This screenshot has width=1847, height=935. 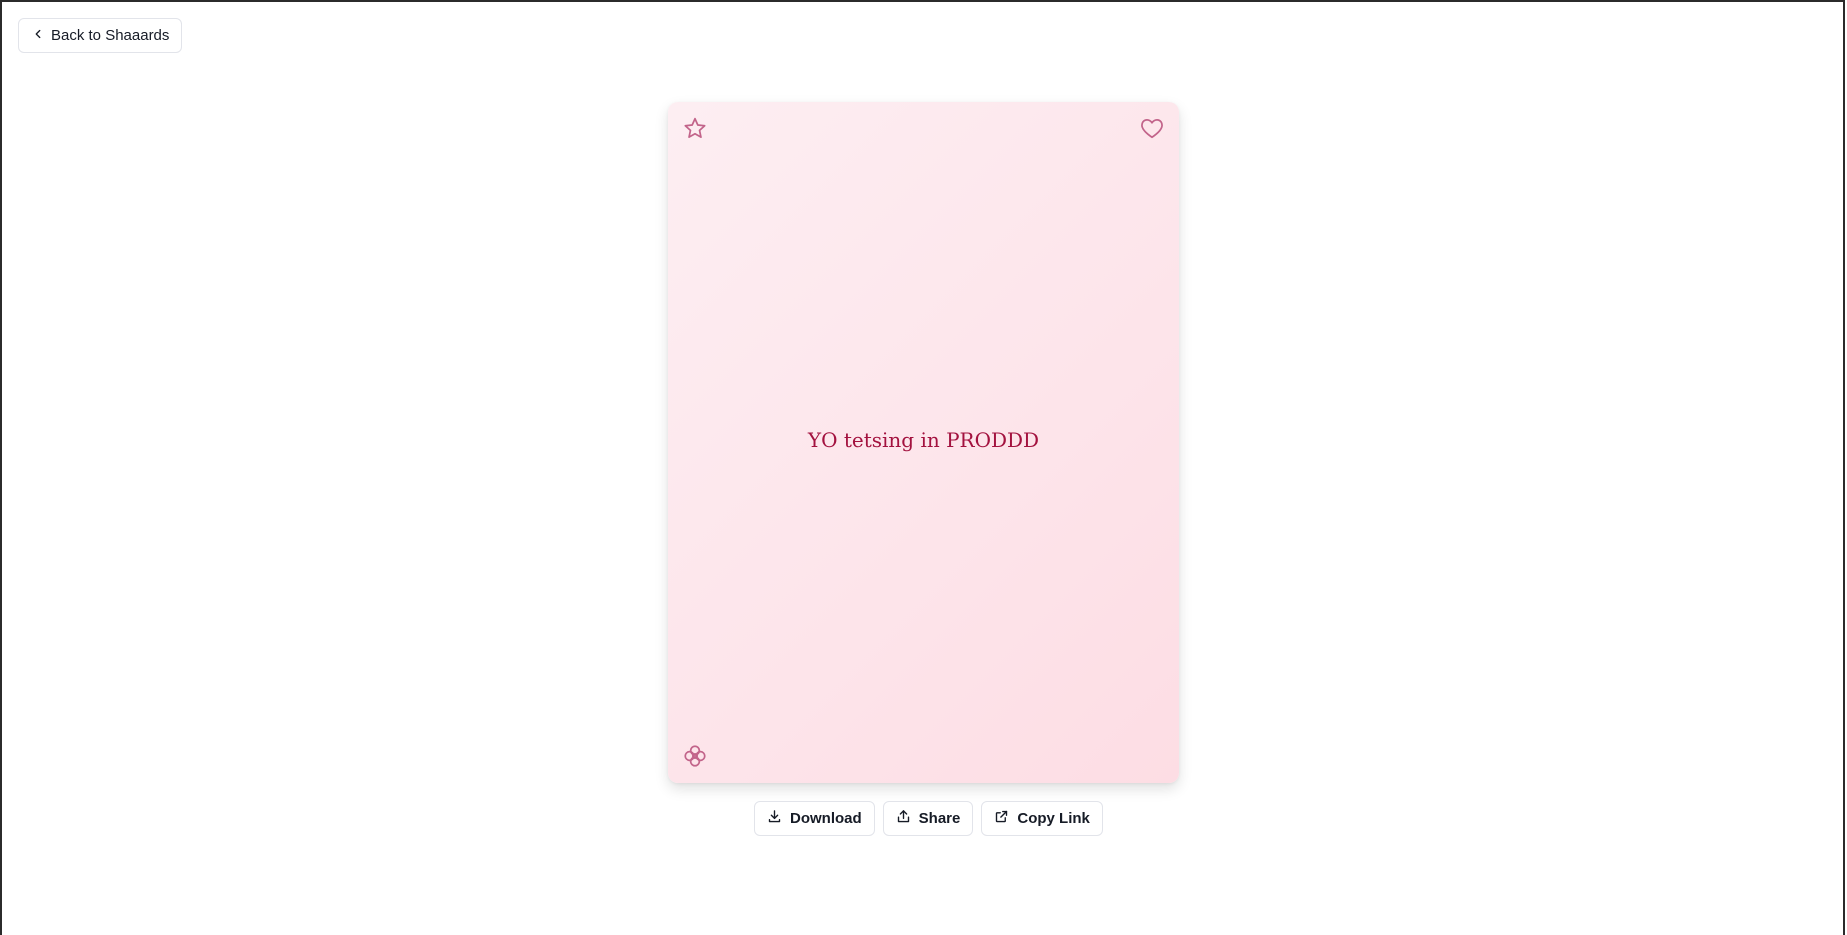 I want to click on card-message: YO tetsing in PRODDD, so click(x=923, y=440).